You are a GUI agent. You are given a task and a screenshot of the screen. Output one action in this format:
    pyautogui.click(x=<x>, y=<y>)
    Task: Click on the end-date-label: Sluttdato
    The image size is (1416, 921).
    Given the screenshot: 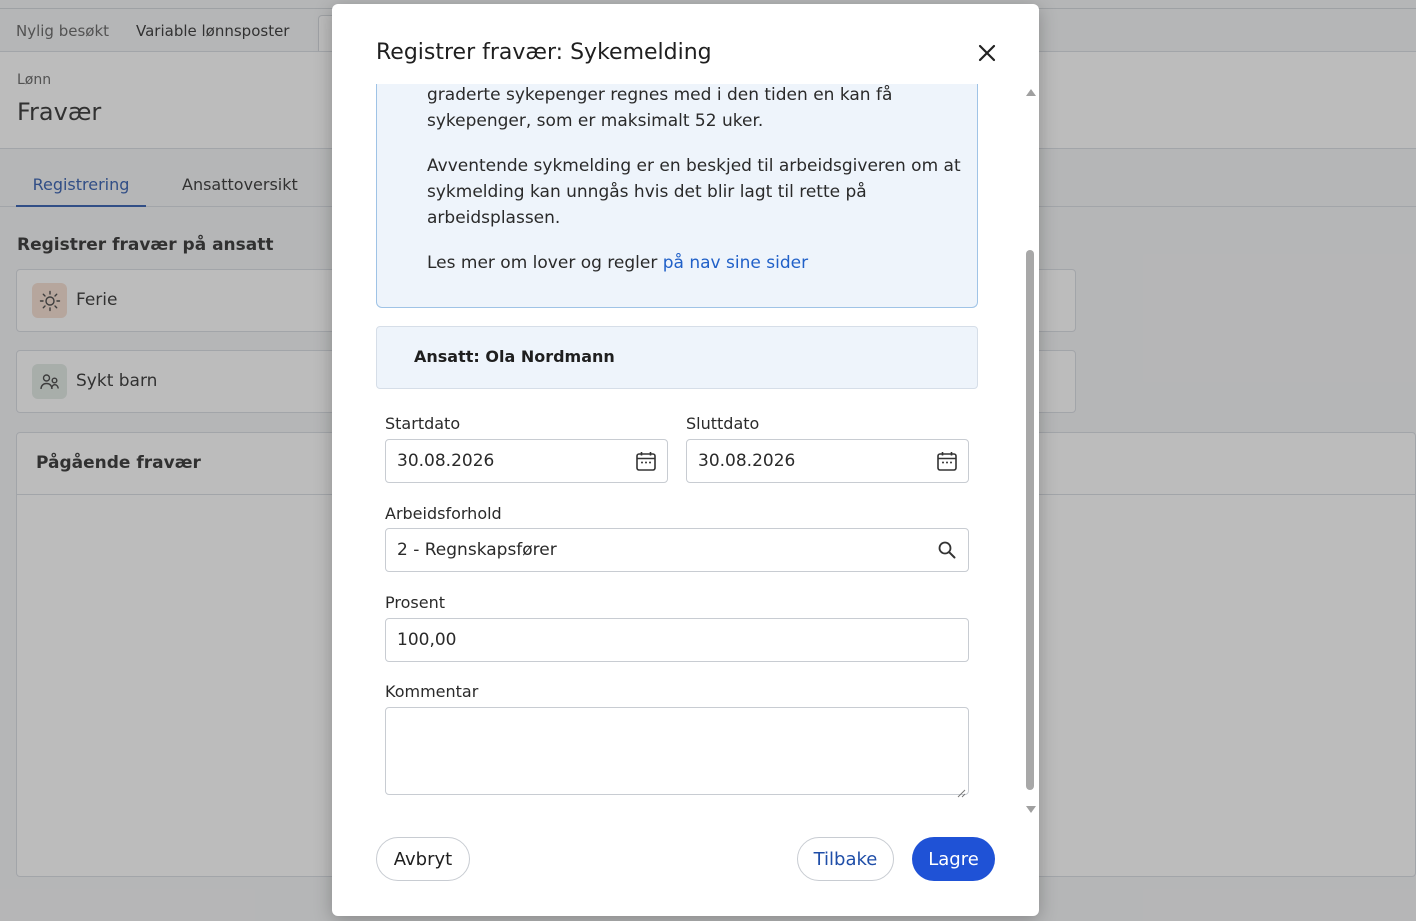 What is the action you would take?
    pyautogui.click(x=723, y=423)
    